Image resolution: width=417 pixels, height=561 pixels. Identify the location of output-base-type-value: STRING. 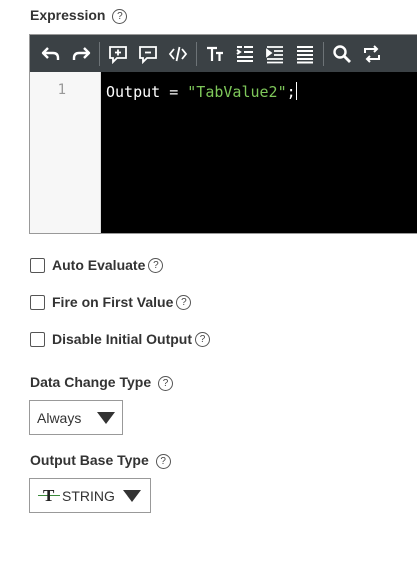
(88, 495).